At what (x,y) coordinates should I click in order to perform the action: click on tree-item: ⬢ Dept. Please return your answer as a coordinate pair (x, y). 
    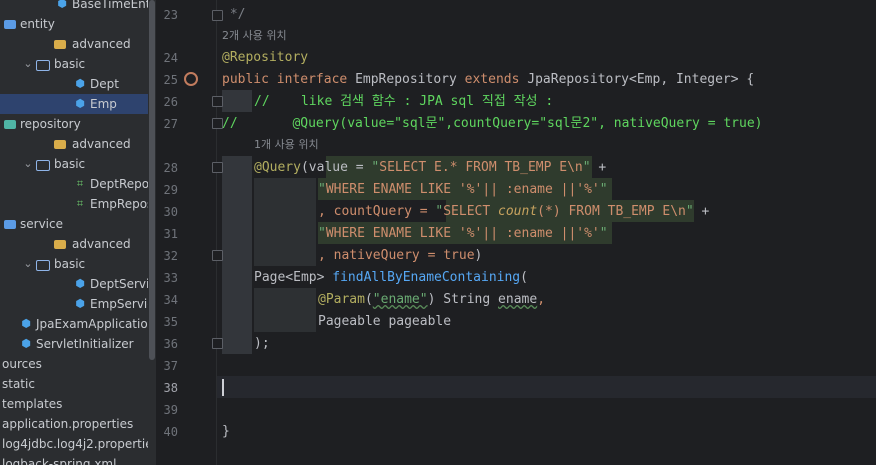
    Looking at the image, I should click on (74, 84).